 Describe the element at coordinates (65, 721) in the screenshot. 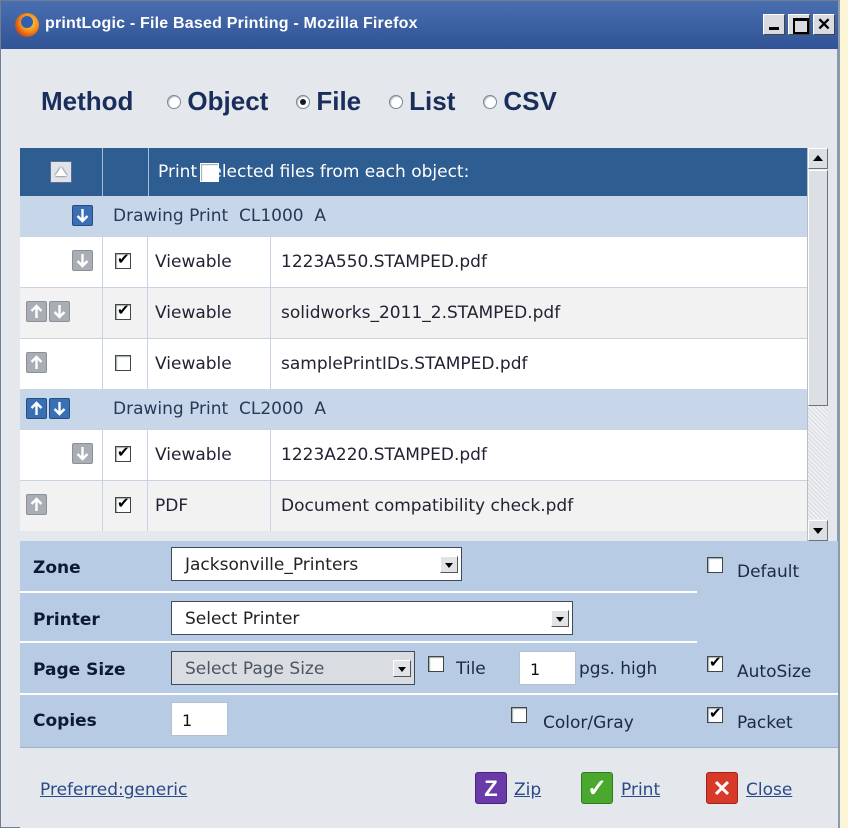

I see `copies-label: Copies` at that location.